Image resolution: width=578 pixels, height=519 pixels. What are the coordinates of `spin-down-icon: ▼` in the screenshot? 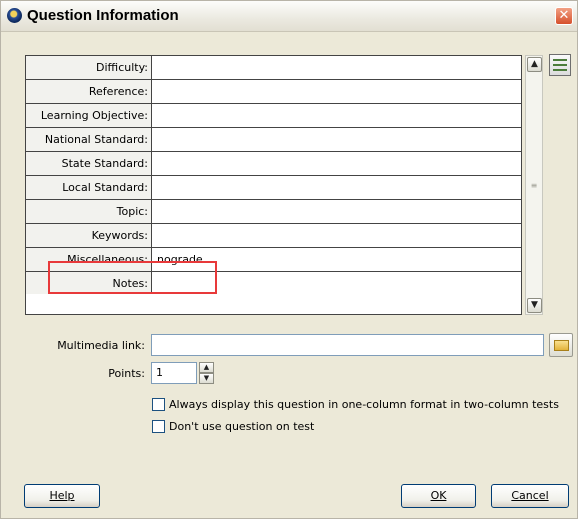 It's located at (206, 378).